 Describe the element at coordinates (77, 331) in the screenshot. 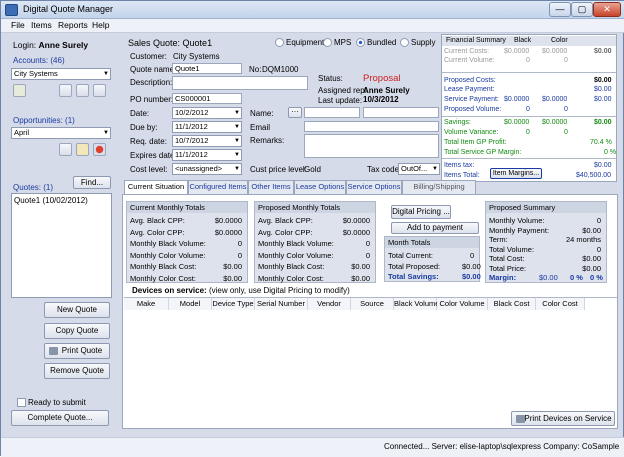

I see `copy-quote-button: Copy Quote` at that location.